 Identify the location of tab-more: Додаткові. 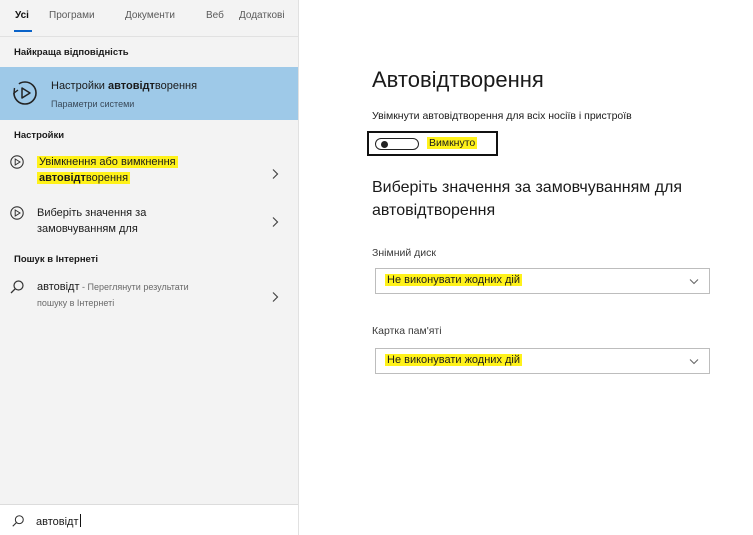
(262, 15).